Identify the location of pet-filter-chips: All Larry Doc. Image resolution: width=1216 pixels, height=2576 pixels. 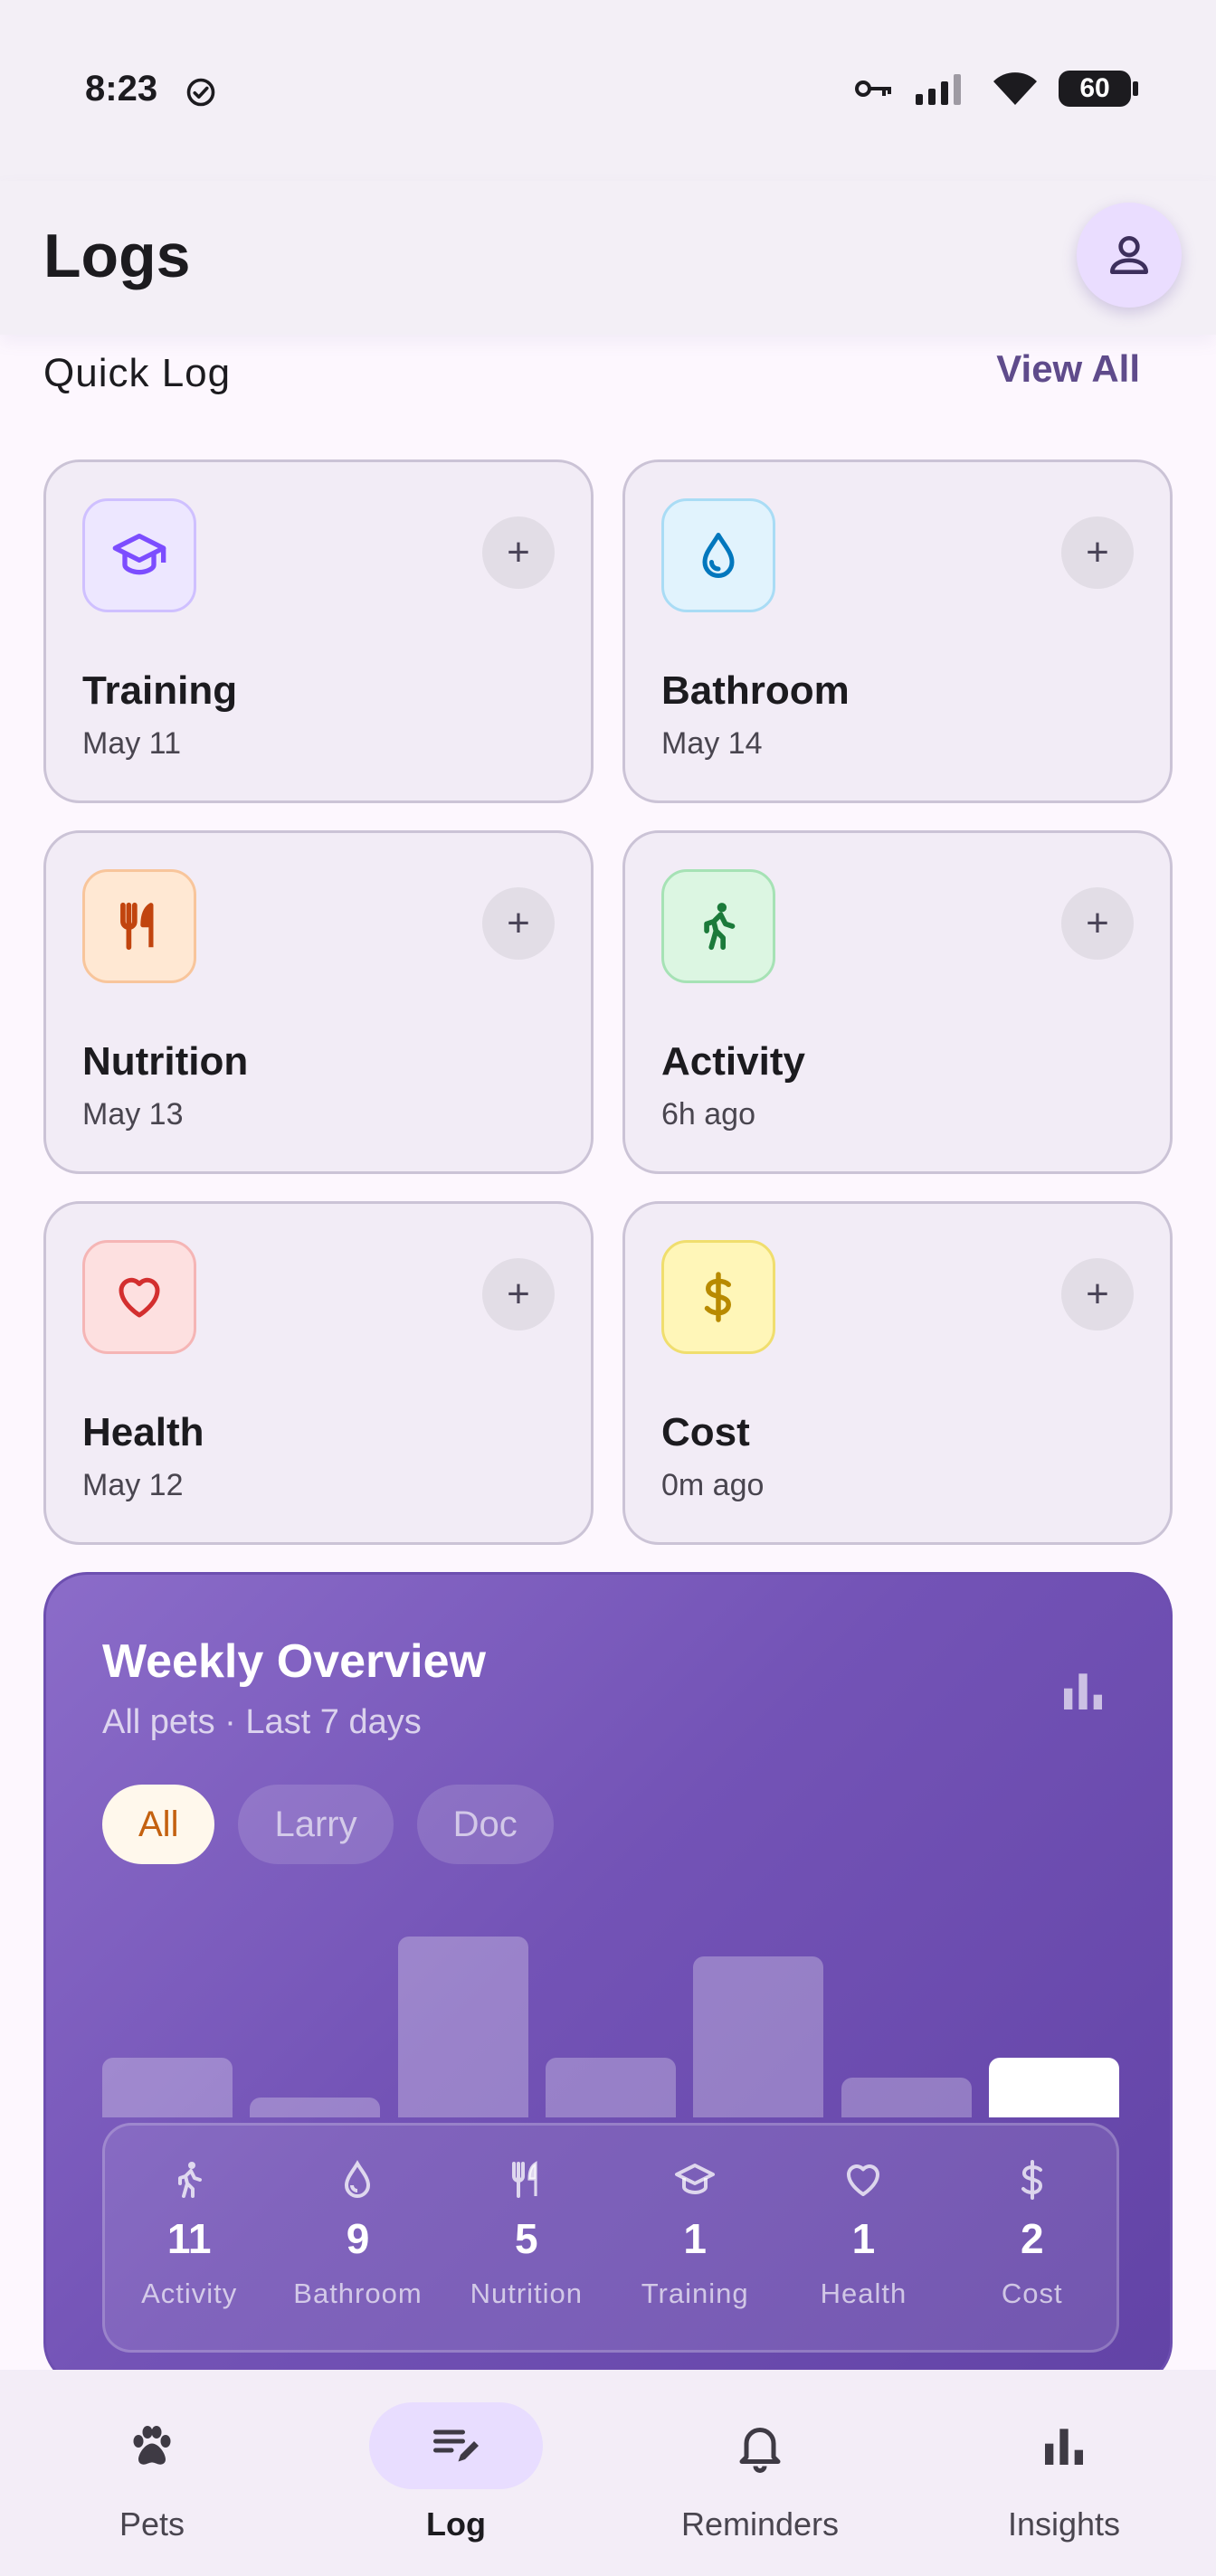
(328, 1825).